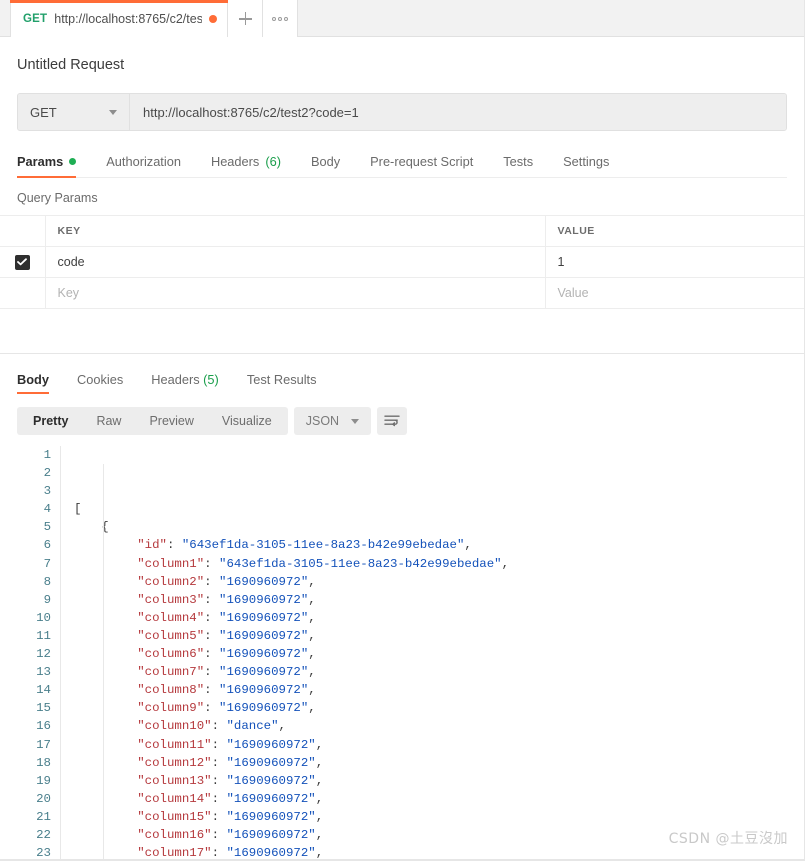 This screenshot has height=861, width=805. I want to click on code-line: "column7": "1690960972",, so click(226, 672).